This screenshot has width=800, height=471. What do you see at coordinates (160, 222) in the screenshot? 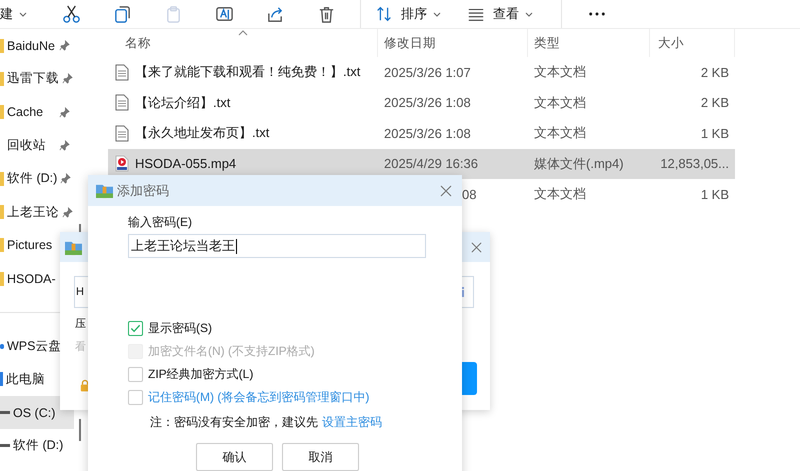
I see `field-label: 输入密码(E)` at bounding box center [160, 222].